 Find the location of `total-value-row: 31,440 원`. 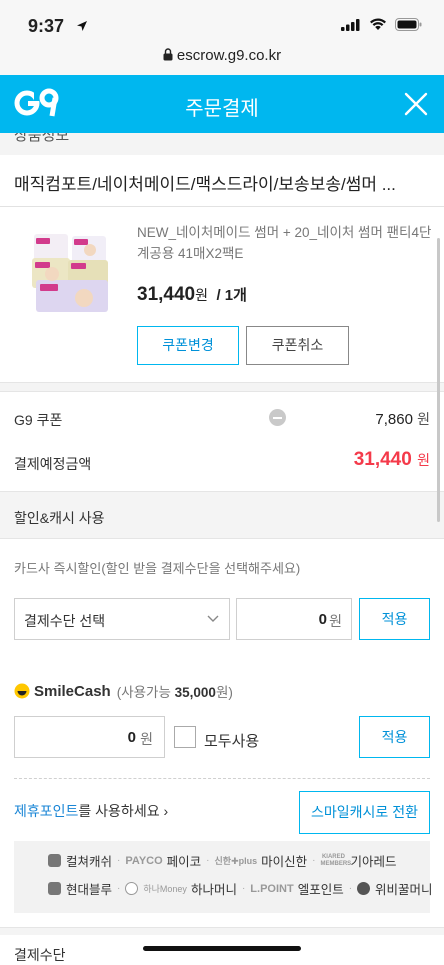

total-value-row: 31,440 원 is located at coordinates (392, 460).